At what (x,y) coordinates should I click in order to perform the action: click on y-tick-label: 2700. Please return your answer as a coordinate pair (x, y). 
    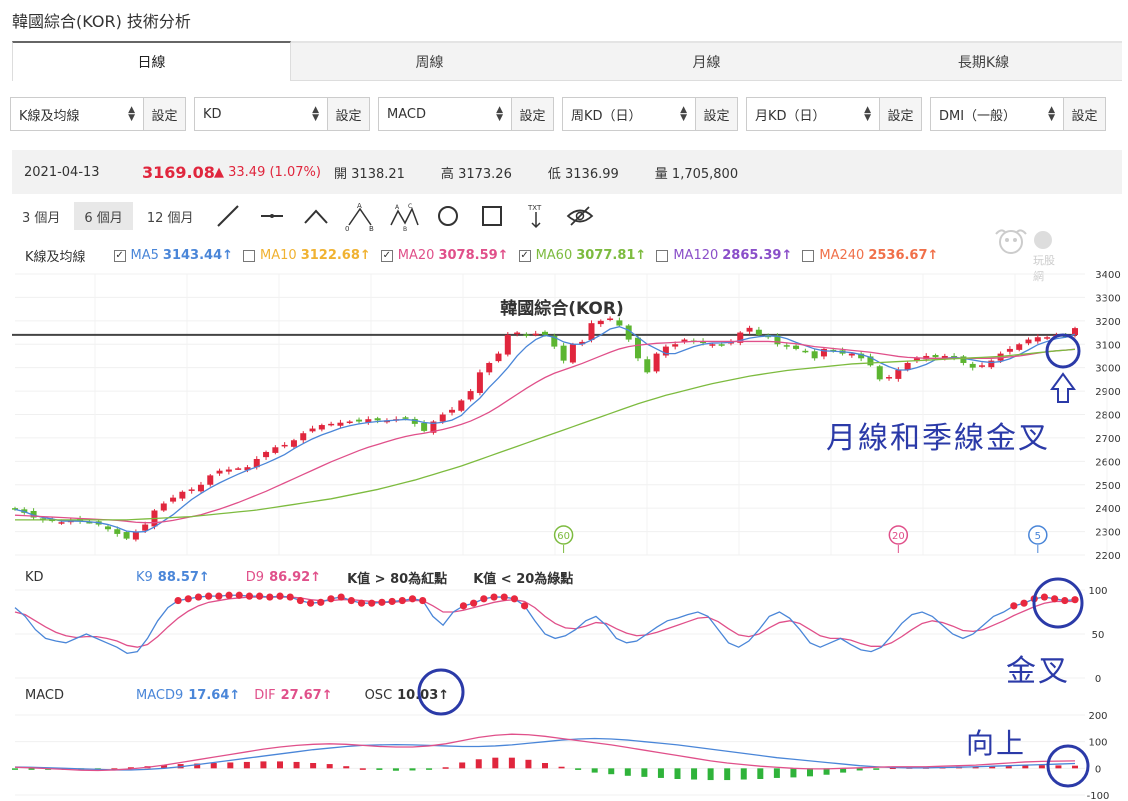
    Looking at the image, I should click on (1107, 439).